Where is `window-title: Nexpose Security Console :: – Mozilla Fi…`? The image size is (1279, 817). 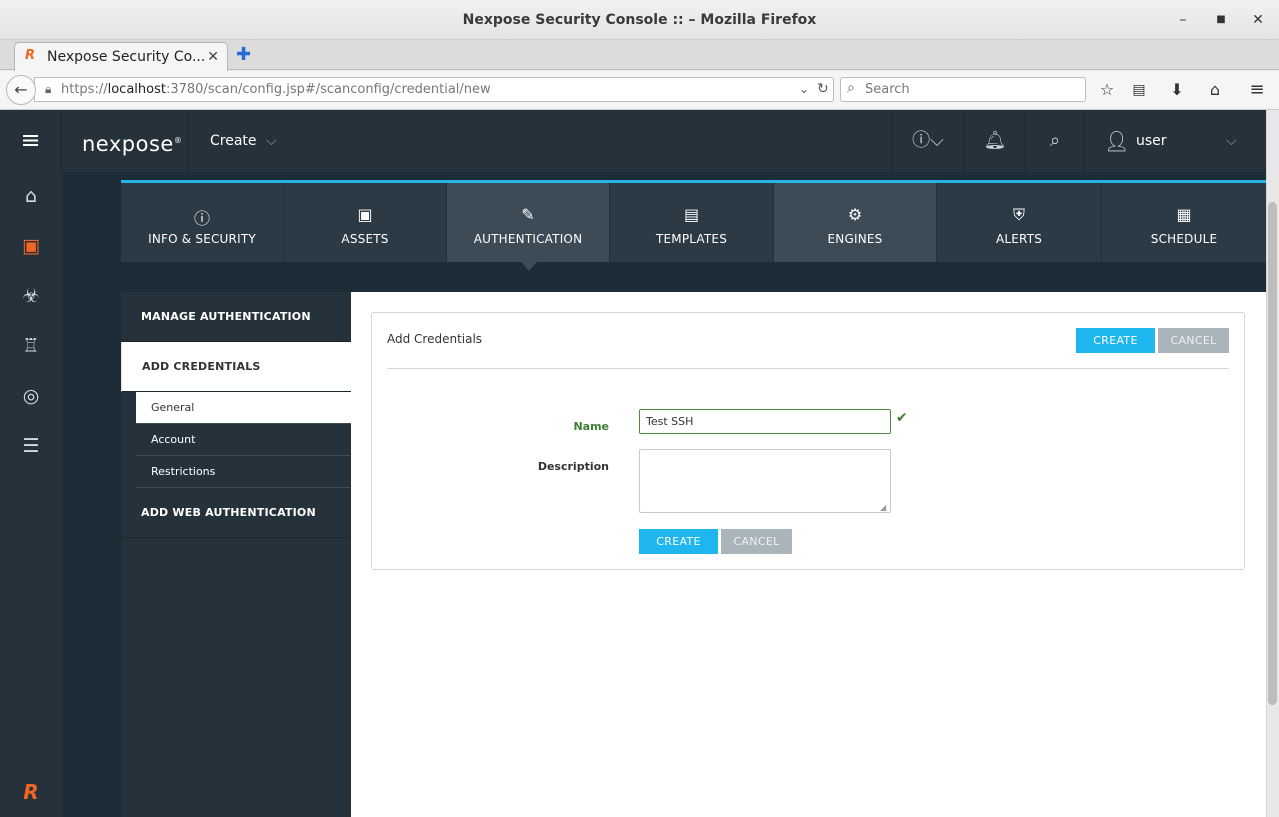 window-title: Nexpose Security Console :: – Mozilla Fi… is located at coordinates (639, 20).